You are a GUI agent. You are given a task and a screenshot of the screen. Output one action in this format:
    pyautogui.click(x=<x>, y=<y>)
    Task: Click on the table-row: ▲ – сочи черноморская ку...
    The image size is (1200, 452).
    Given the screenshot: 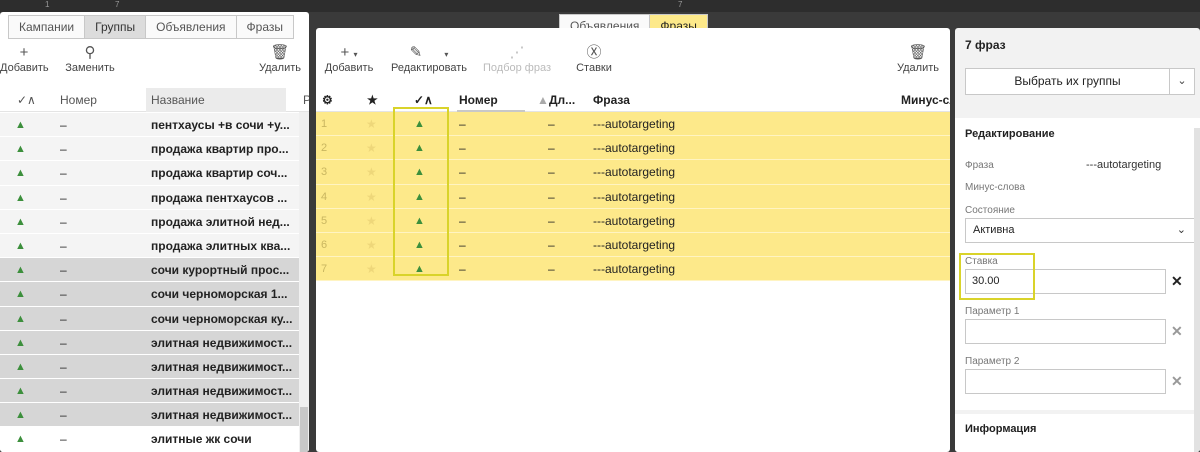 What is the action you would take?
    pyautogui.click(x=154, y=318)
    